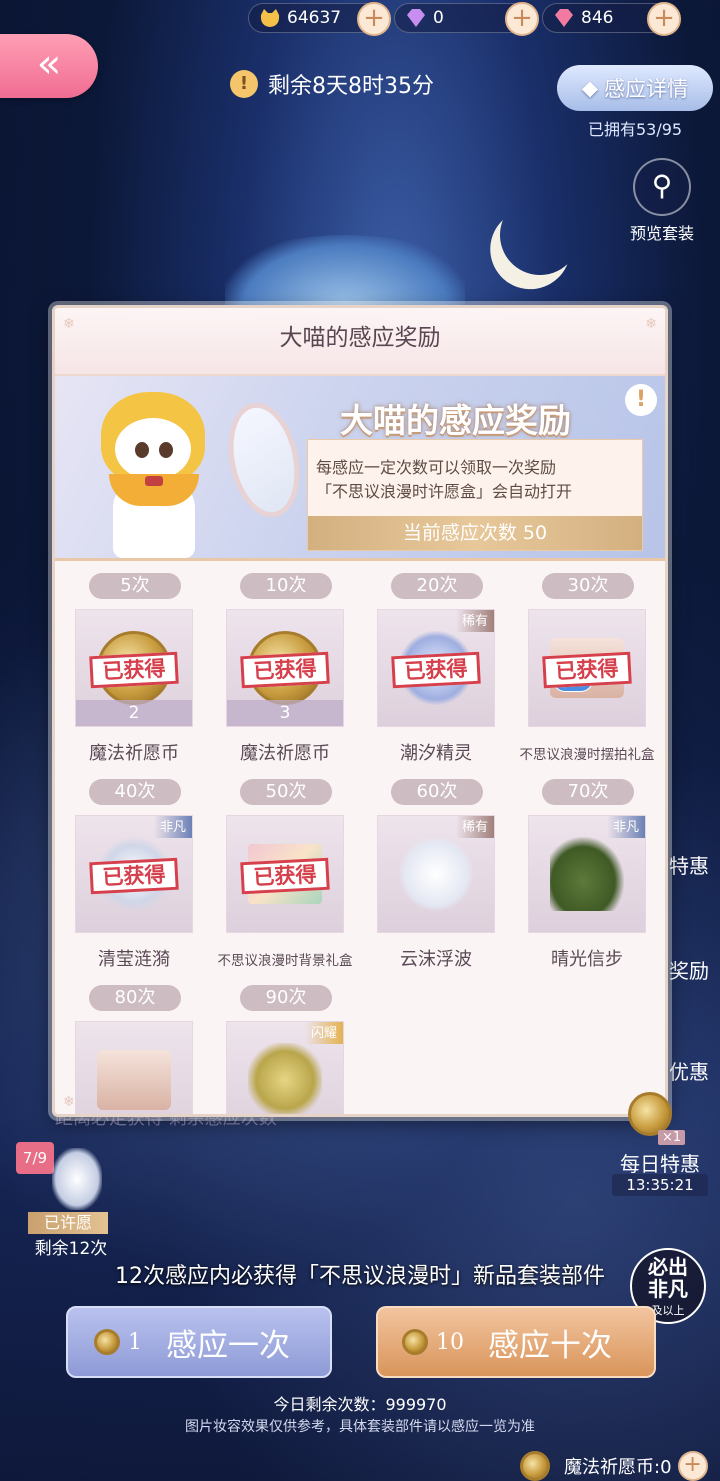 The height and width of the screenshot is (1481, 720). Describe the element at coordinates (660, 1164) in the screenshot. I see `daily-deal-label: 每日特惠` at that location.